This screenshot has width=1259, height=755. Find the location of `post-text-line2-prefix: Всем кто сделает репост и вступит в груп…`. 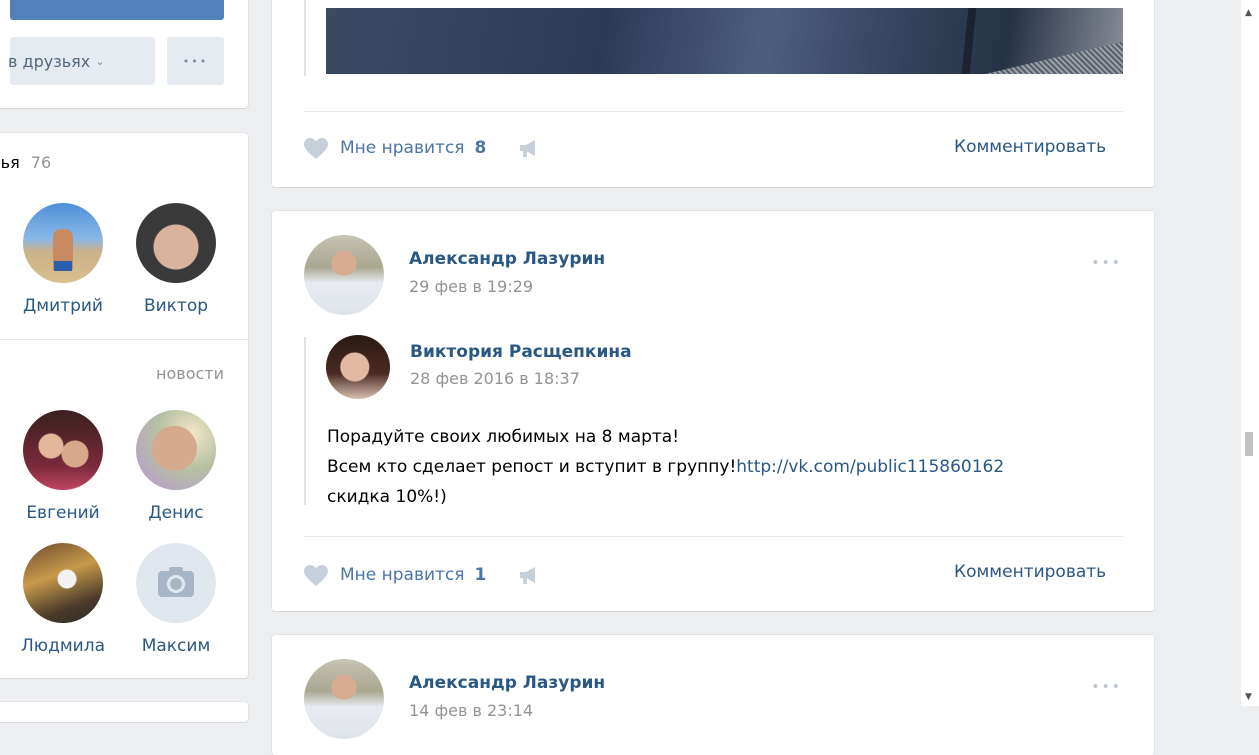

post-text-line2-prefix: Всем кто сделает репост и вступит в груп… is located at coordinates (531, 467).